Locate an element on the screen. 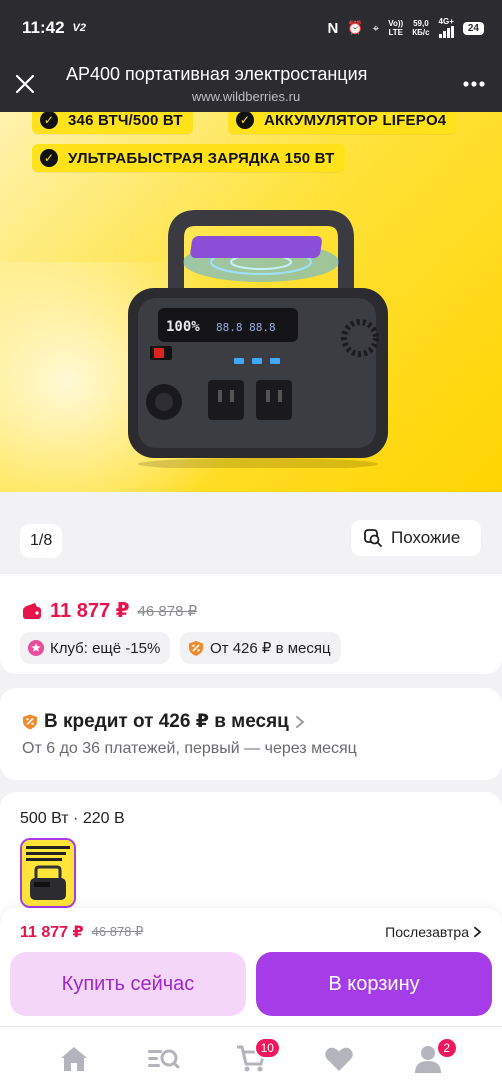 This screenshot has width=502, height=1090. svg-text: 88.8 88.8 is located at coordinates (246, 327).